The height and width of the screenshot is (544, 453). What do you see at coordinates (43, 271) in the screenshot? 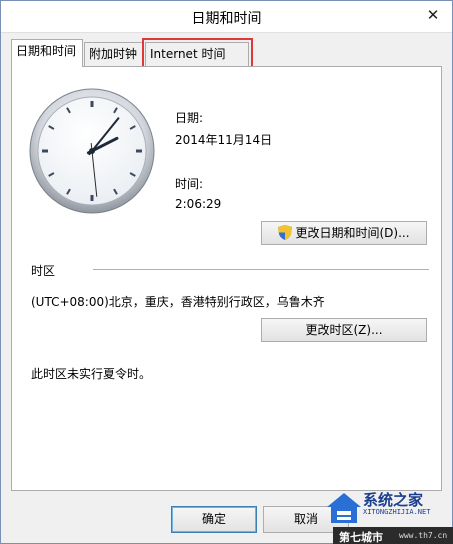
I see `timezone-section-label: 时区` at bounding box center [43, 271].